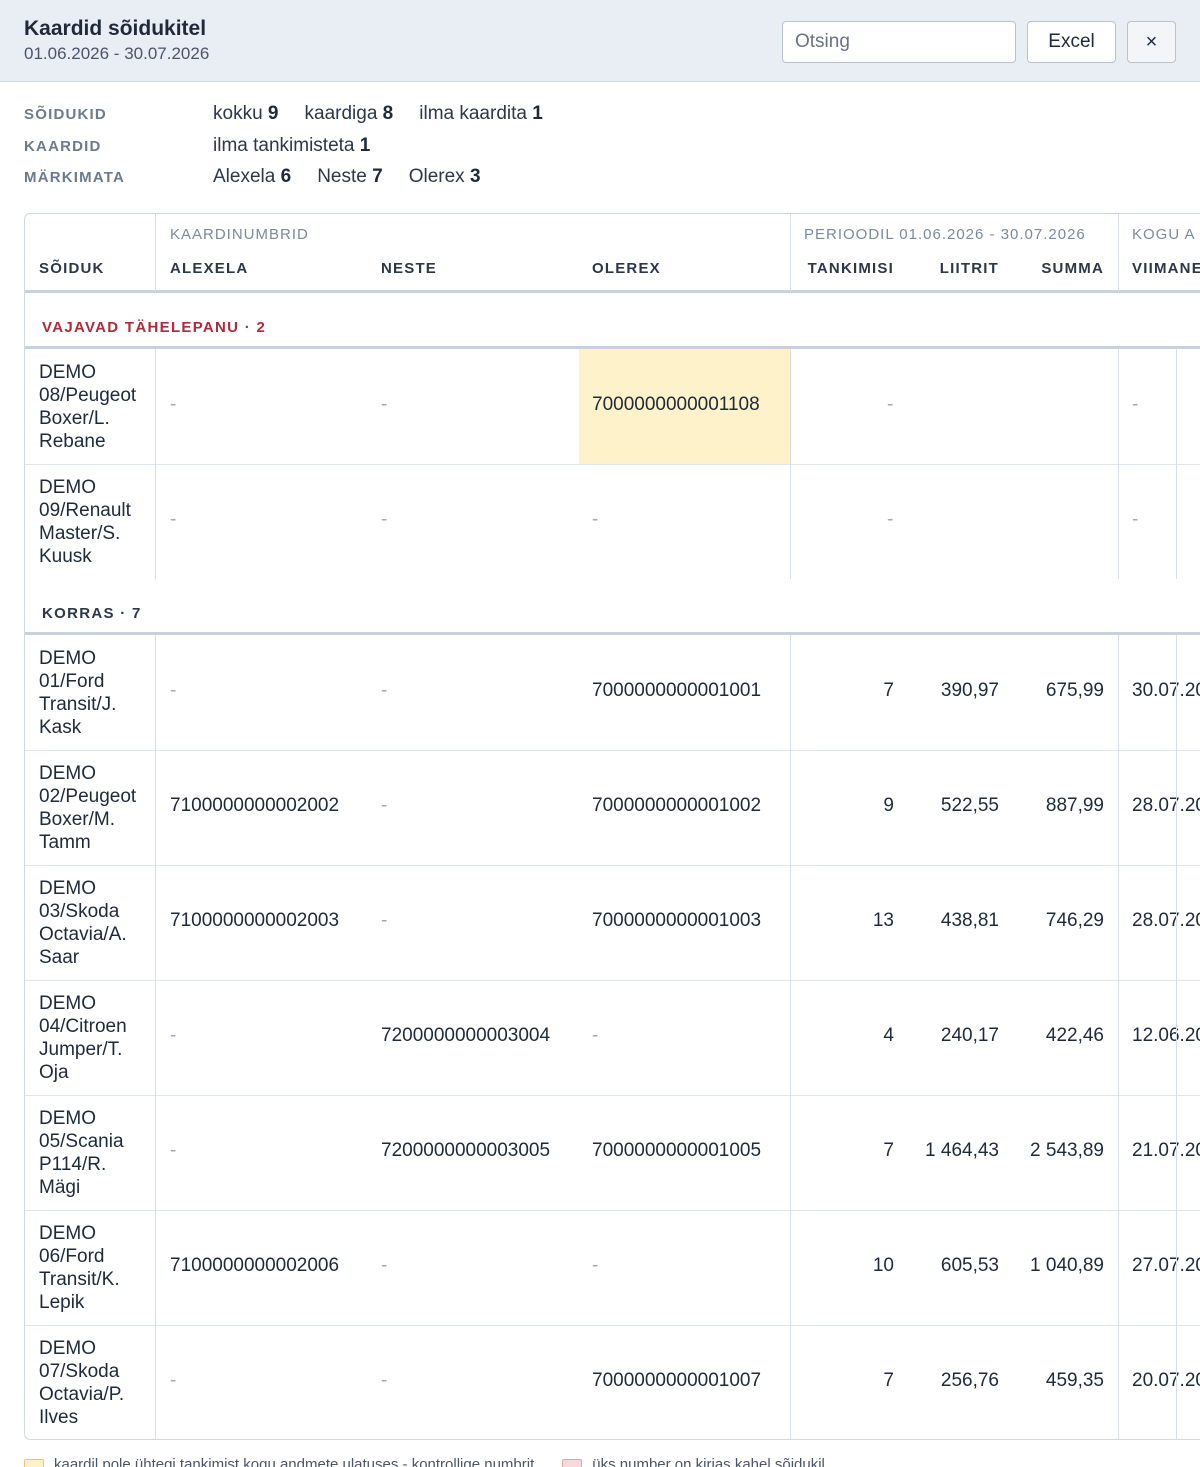 The height and width of the screenshot is (1467, 1200). What do you see at coordinates (899, 42) in the screenshot?
I see `search-input` at bounding box center [899, 42].